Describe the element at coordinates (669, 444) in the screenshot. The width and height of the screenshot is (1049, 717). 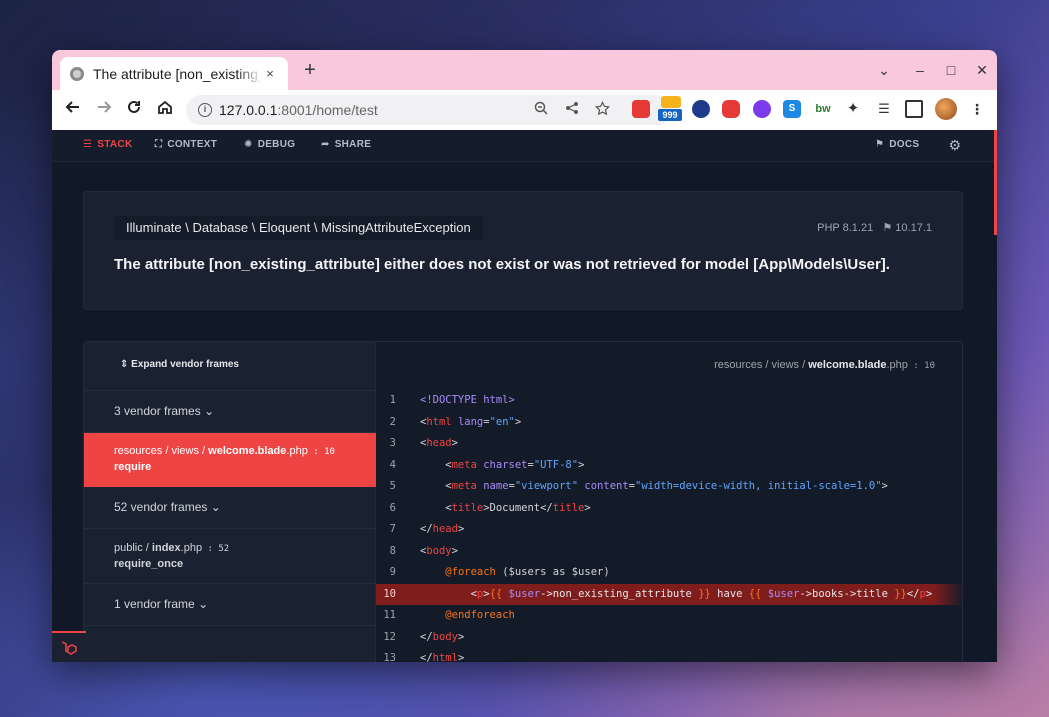
I see `code-line: 3 <head>` at that location.